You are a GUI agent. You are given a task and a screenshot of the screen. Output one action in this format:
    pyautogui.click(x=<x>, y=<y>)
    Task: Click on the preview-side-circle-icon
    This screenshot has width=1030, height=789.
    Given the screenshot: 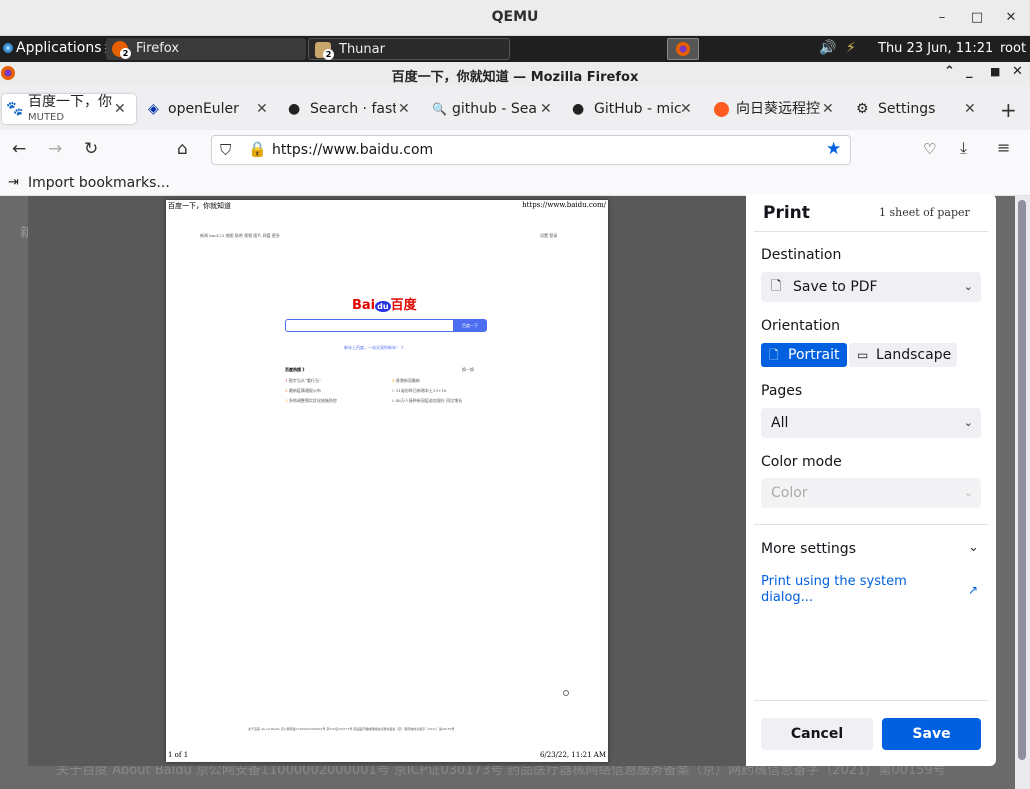 What is the action you would take?
    pyautogui.click(x=566, y=693)
    